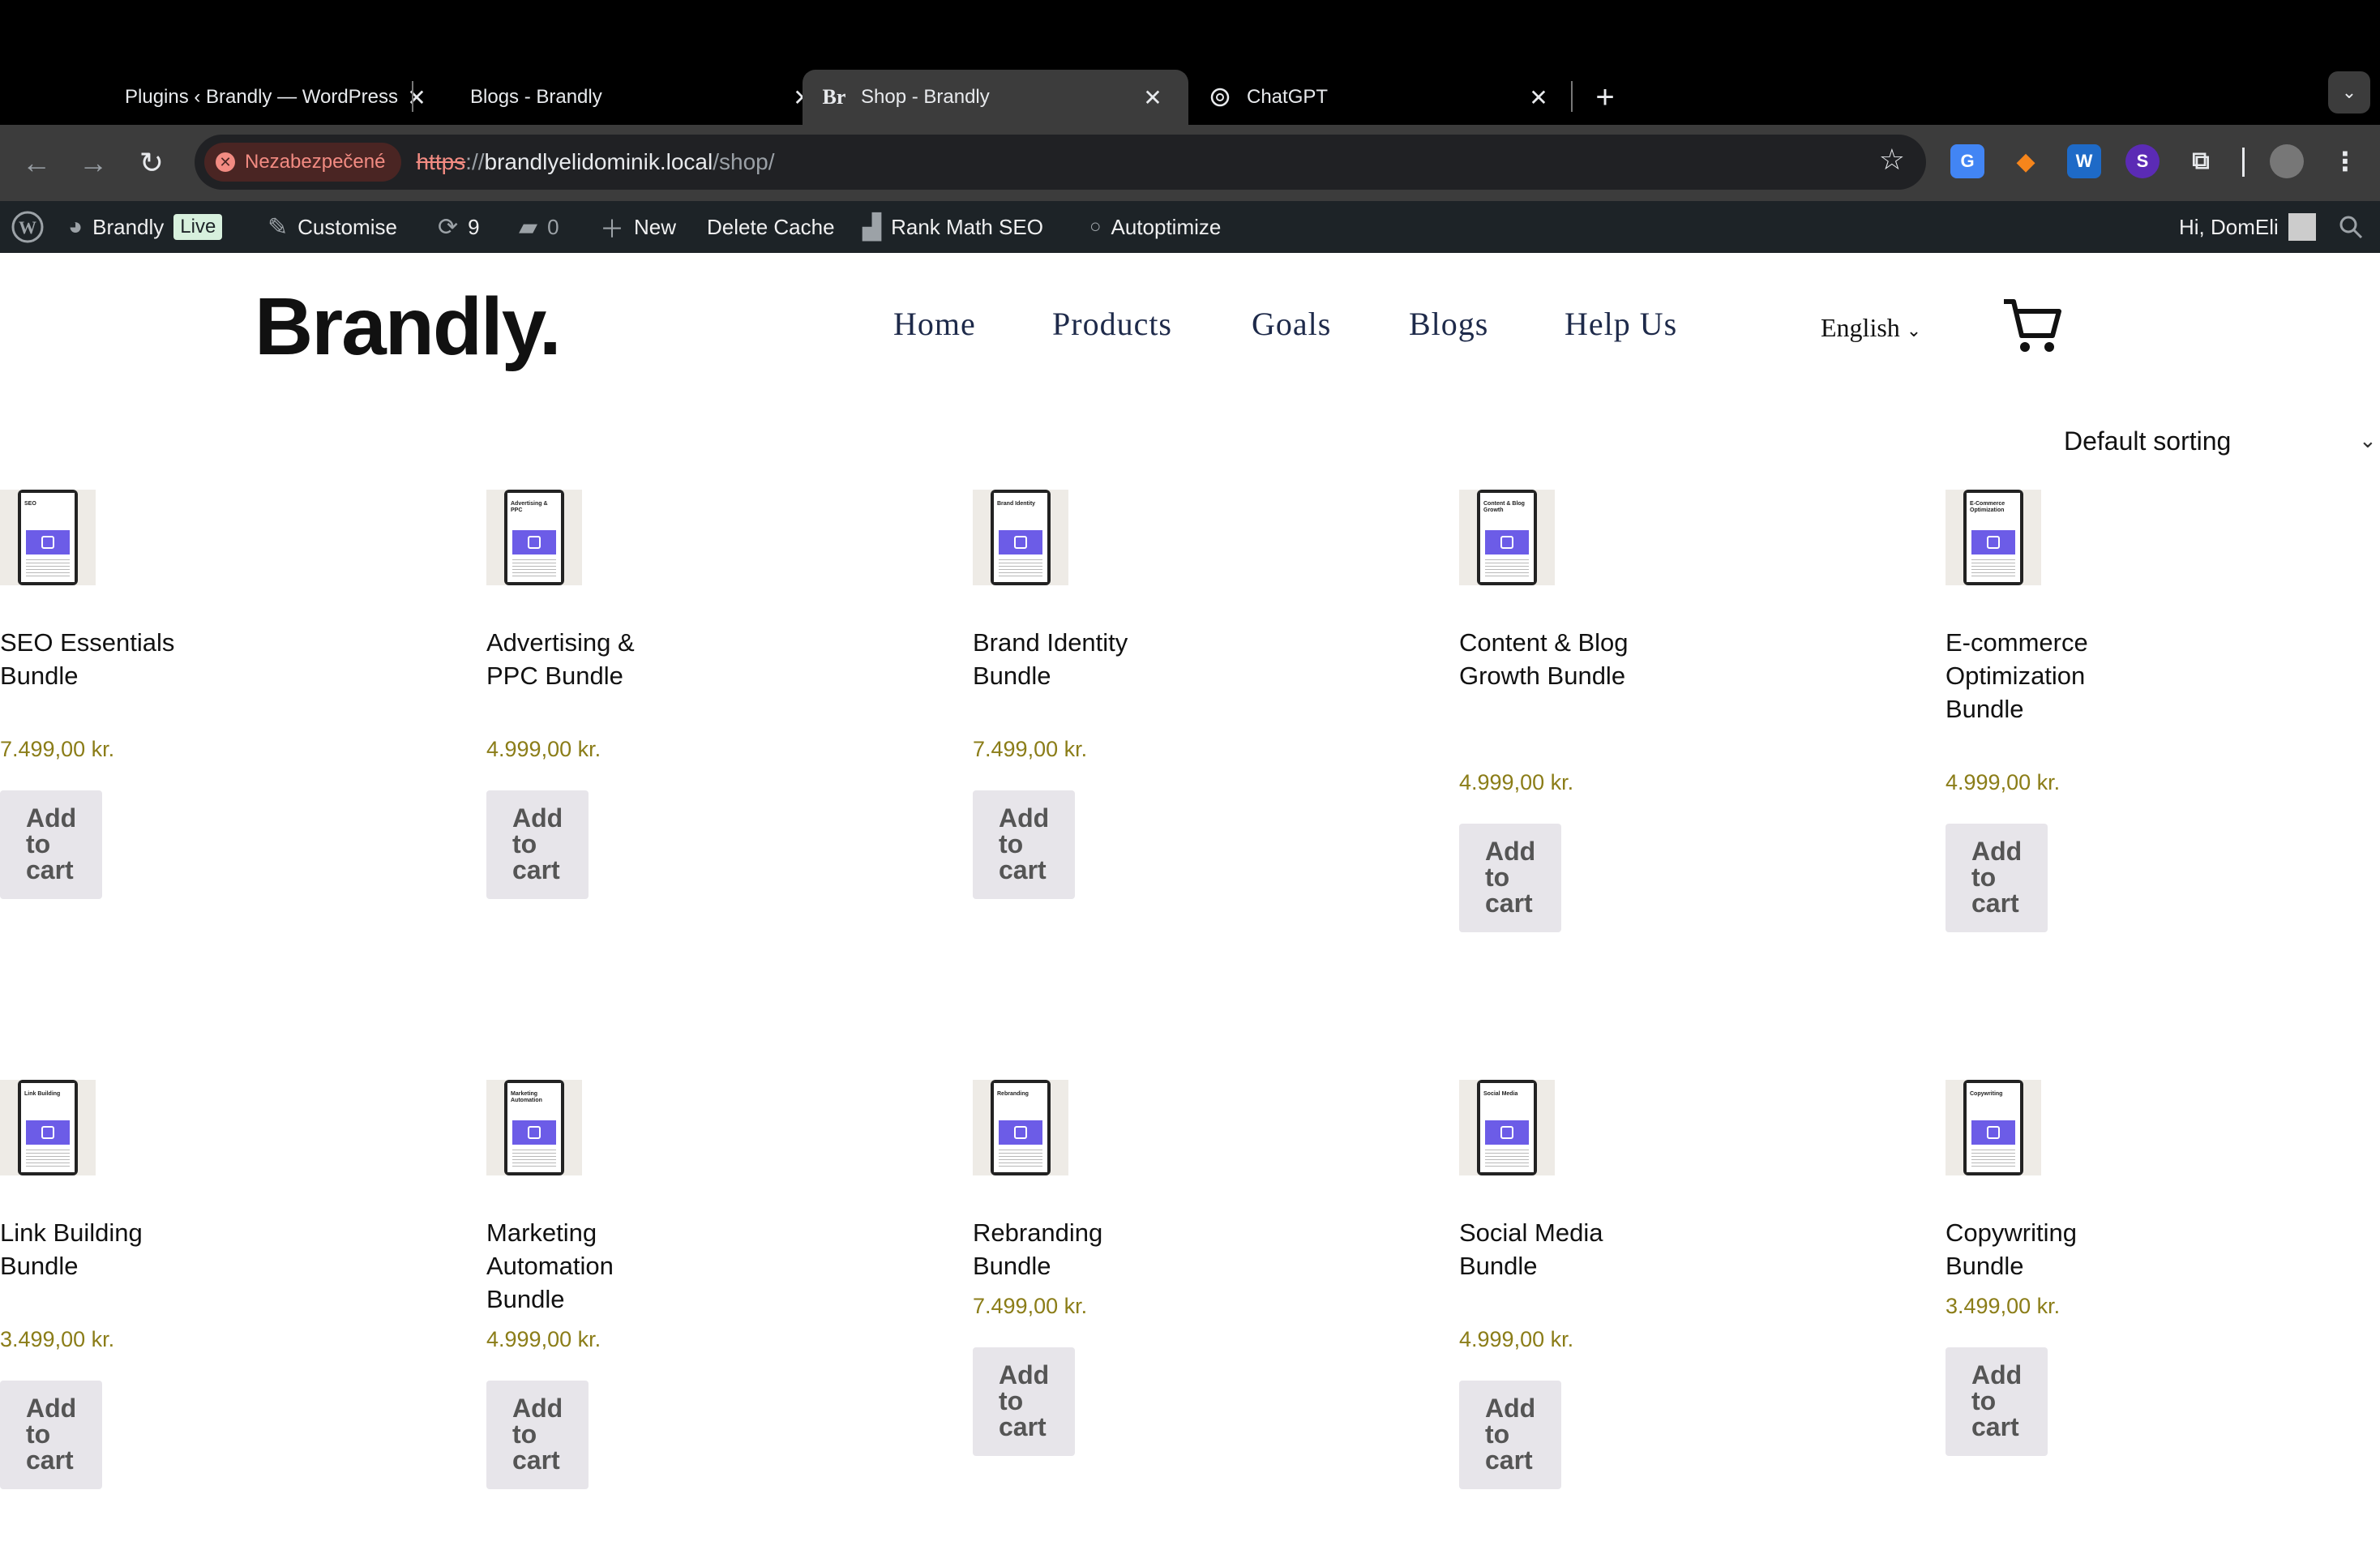 The height and width of the screenshot is (1550, 2380). I want to click on product-image: Advertising & PPC, so click(534, 538).